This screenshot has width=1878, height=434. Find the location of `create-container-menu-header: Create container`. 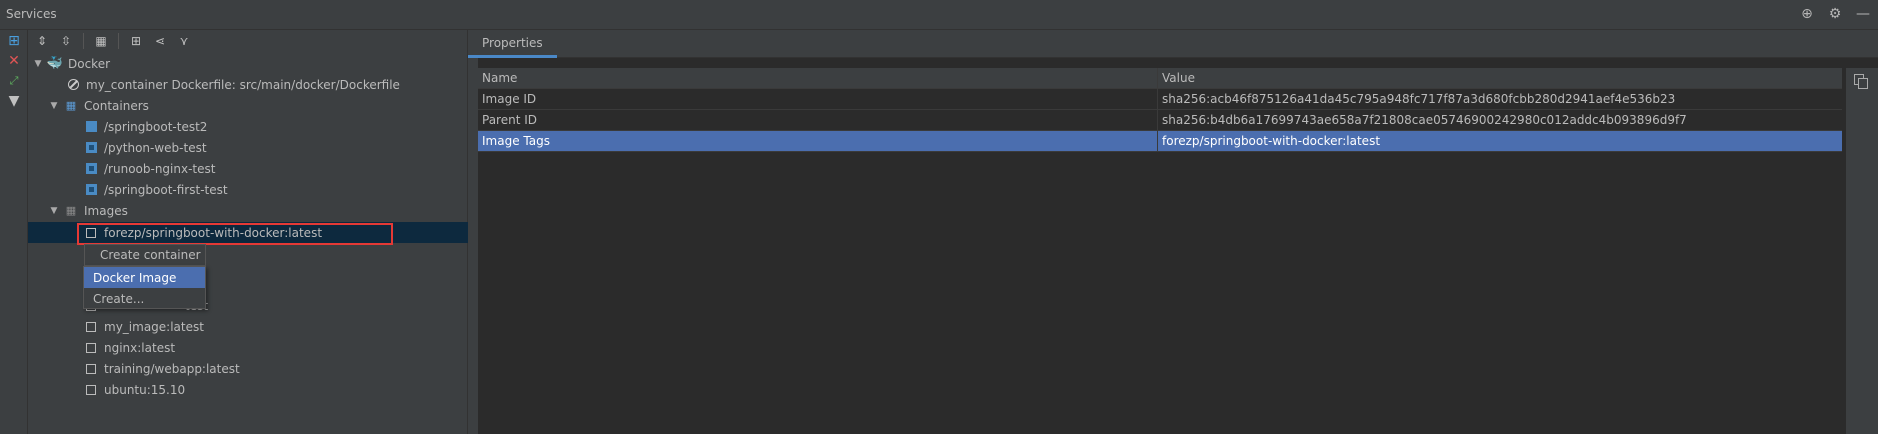

create-container-menu-header: Create container is located at coordinates (145, 255).